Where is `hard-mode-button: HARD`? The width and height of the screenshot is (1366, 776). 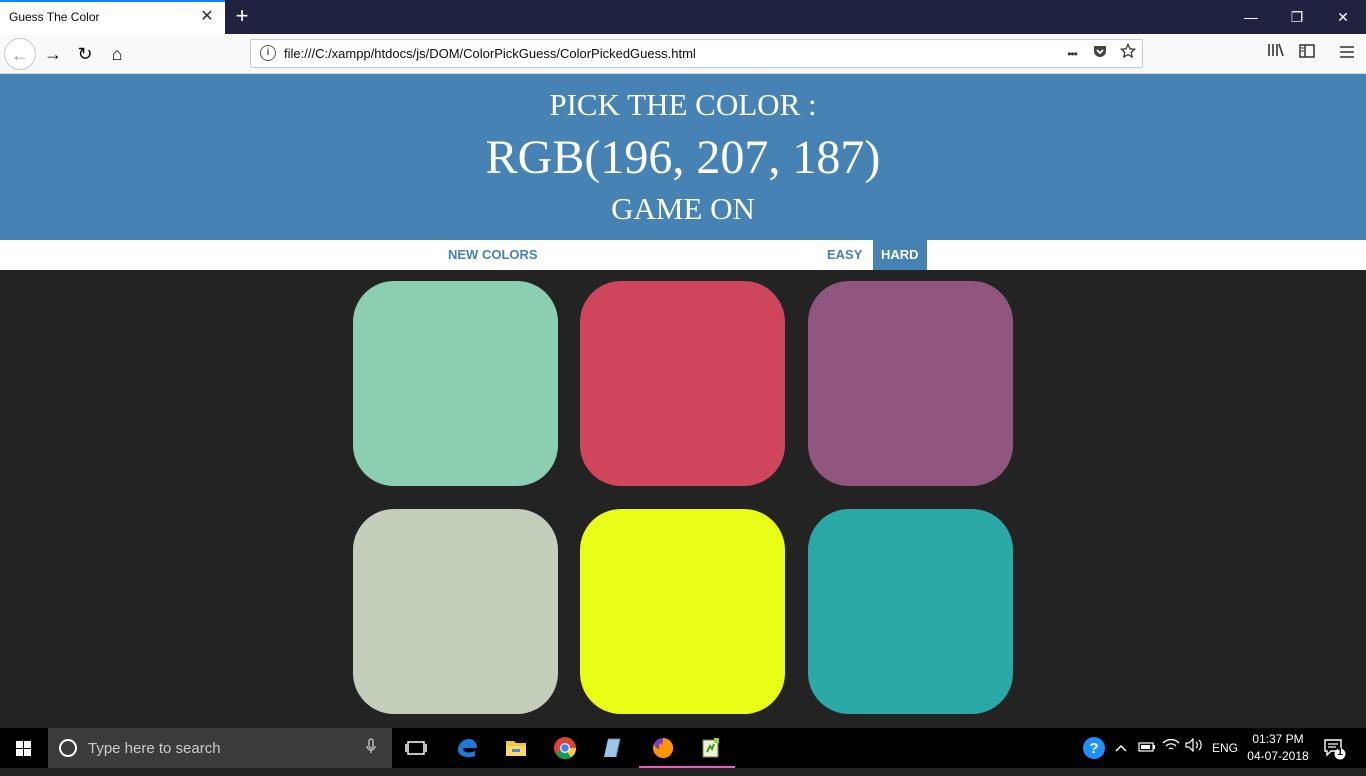
hard-mode-button: HARD is located at coordinates (900, 255).